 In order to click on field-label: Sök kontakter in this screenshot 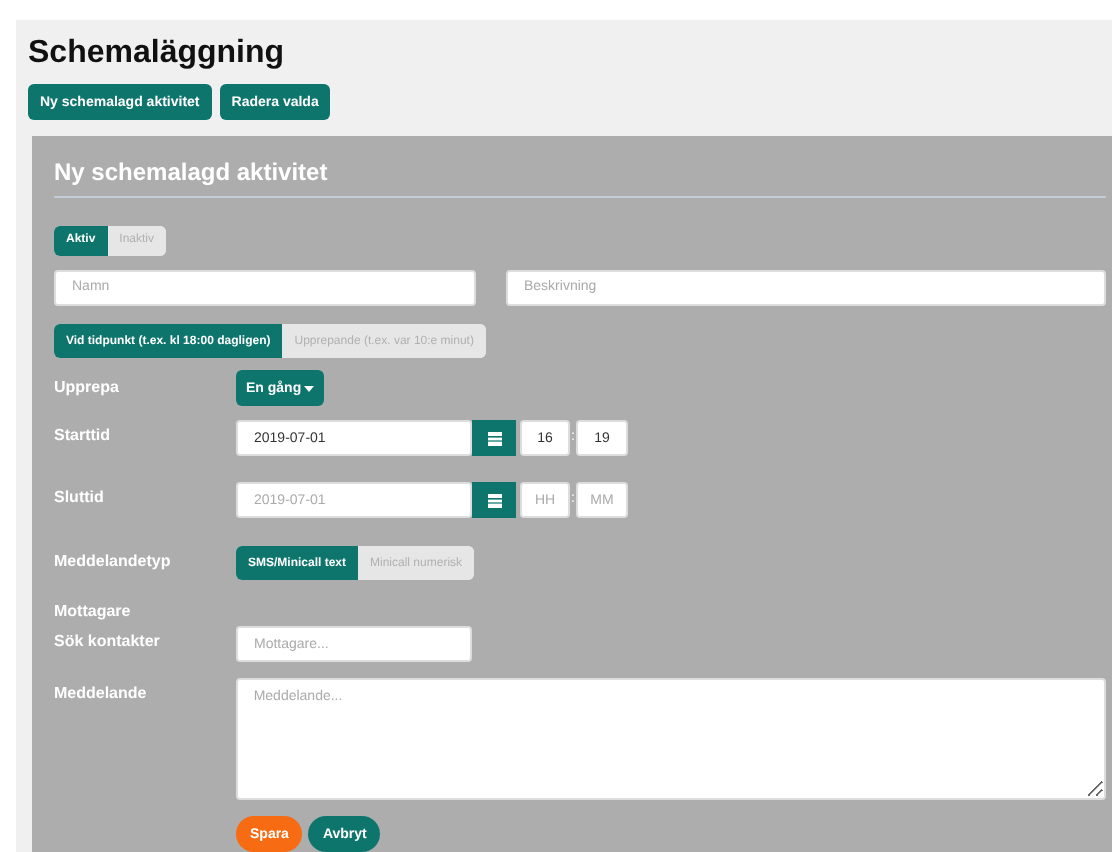, I will do `click(108, 642)`.